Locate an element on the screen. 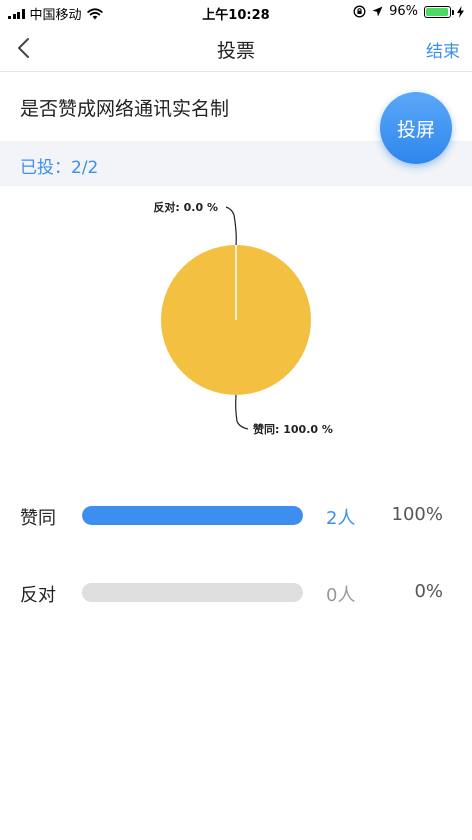  voted-count: 已投：2/2 is located at coordinates (59, 168).